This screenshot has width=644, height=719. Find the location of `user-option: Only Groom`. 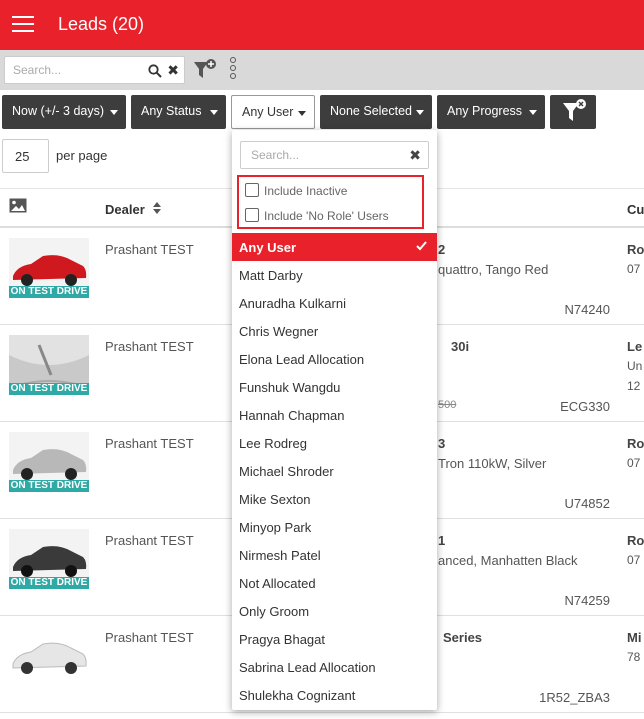

user-option: Only Groom is located at coordinates (334, 611).